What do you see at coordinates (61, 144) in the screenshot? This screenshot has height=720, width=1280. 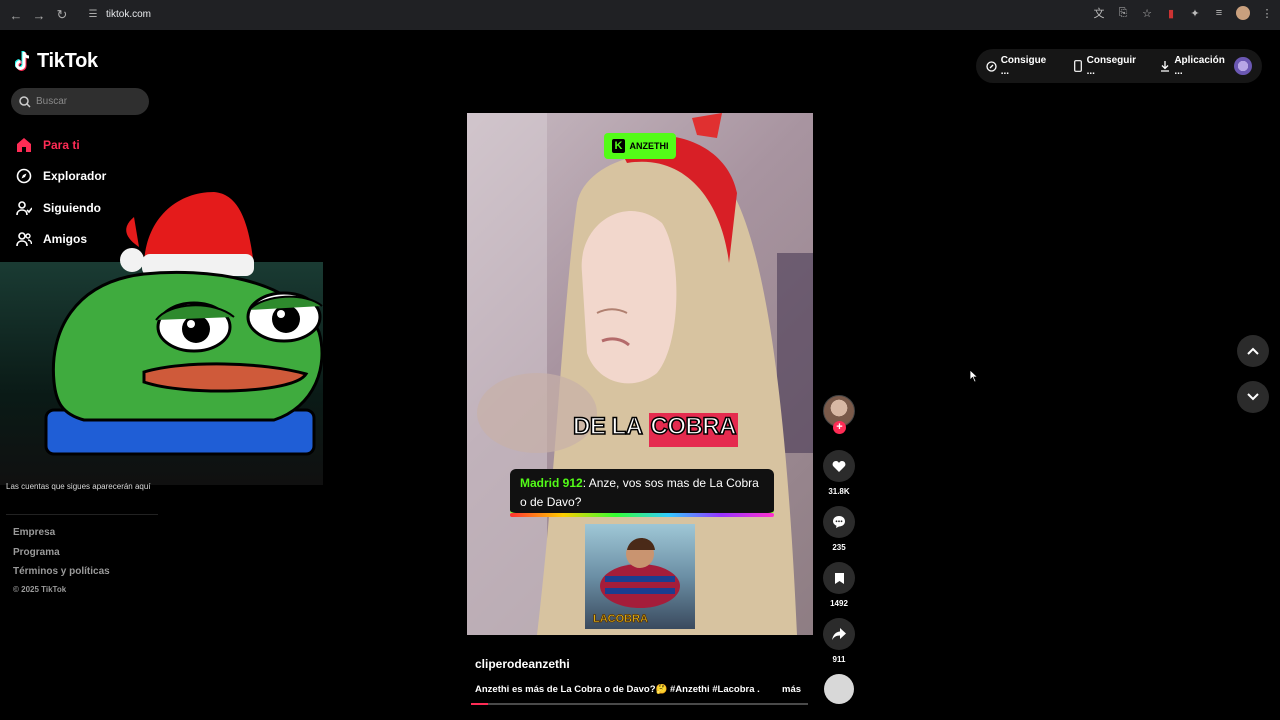 I see `sidebar-item-label: Para ti` at bounding box center [61, 144].